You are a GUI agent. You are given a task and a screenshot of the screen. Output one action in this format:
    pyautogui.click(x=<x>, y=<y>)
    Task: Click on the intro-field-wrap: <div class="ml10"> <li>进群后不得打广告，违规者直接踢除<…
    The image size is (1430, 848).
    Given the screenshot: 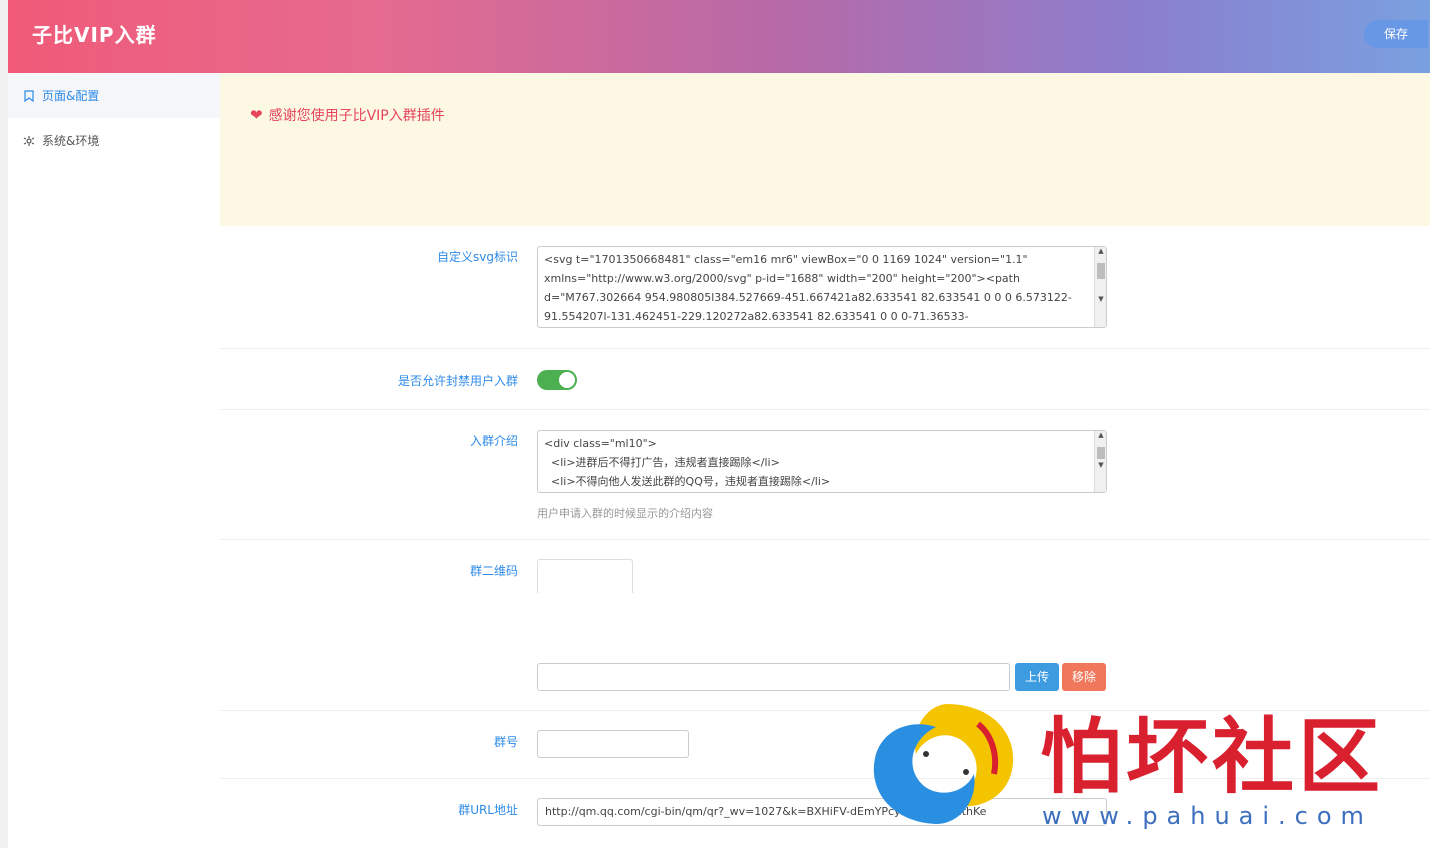 What is the action you would take?
    pyautogui.click(x=822, y=475)
    